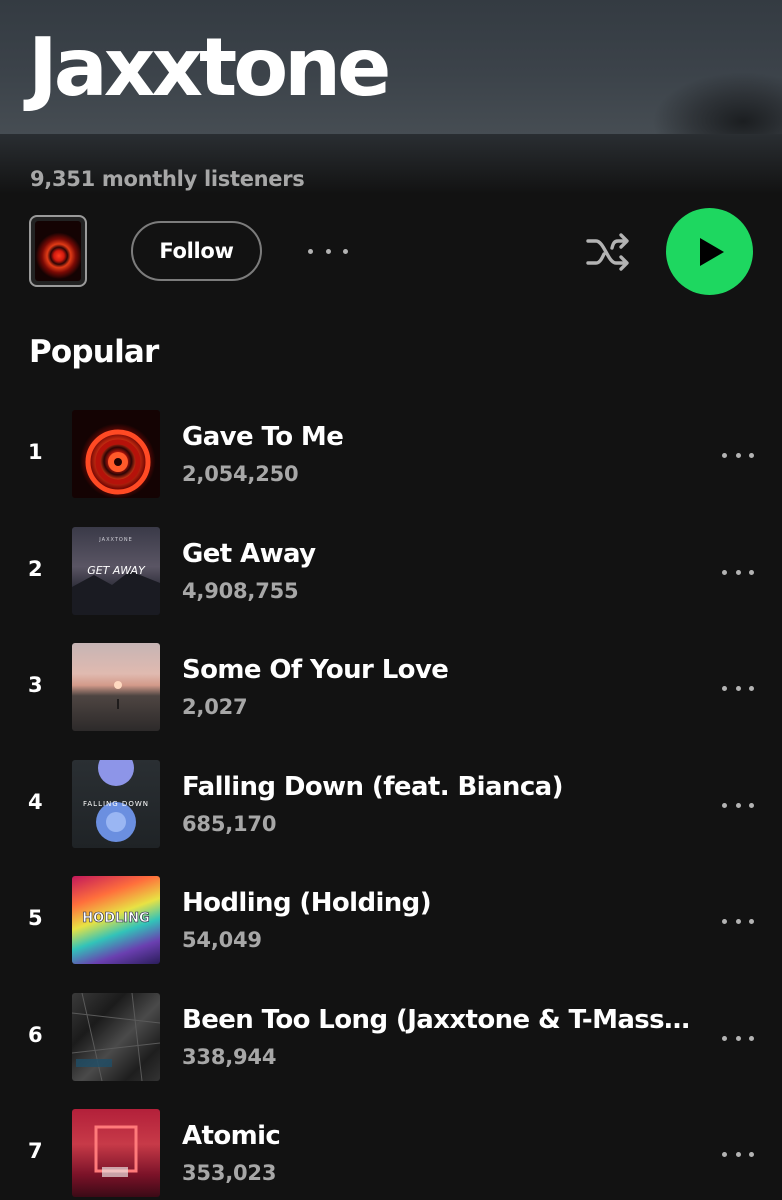  I want to click on track-play-count: 2,054,250, so click(240, 474).